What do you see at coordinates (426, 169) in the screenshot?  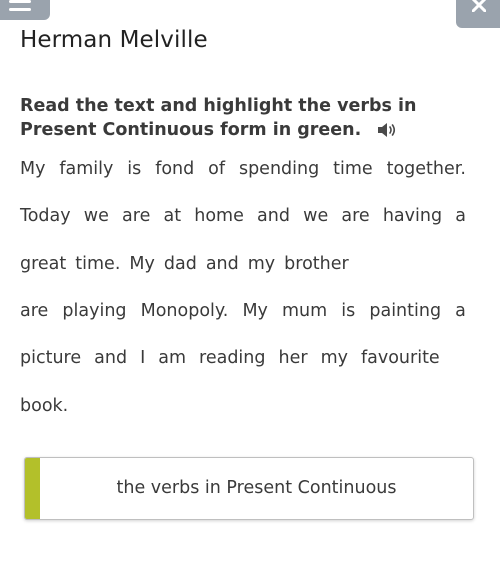 I see `text-word: together.` at bounding box center [426, 169].